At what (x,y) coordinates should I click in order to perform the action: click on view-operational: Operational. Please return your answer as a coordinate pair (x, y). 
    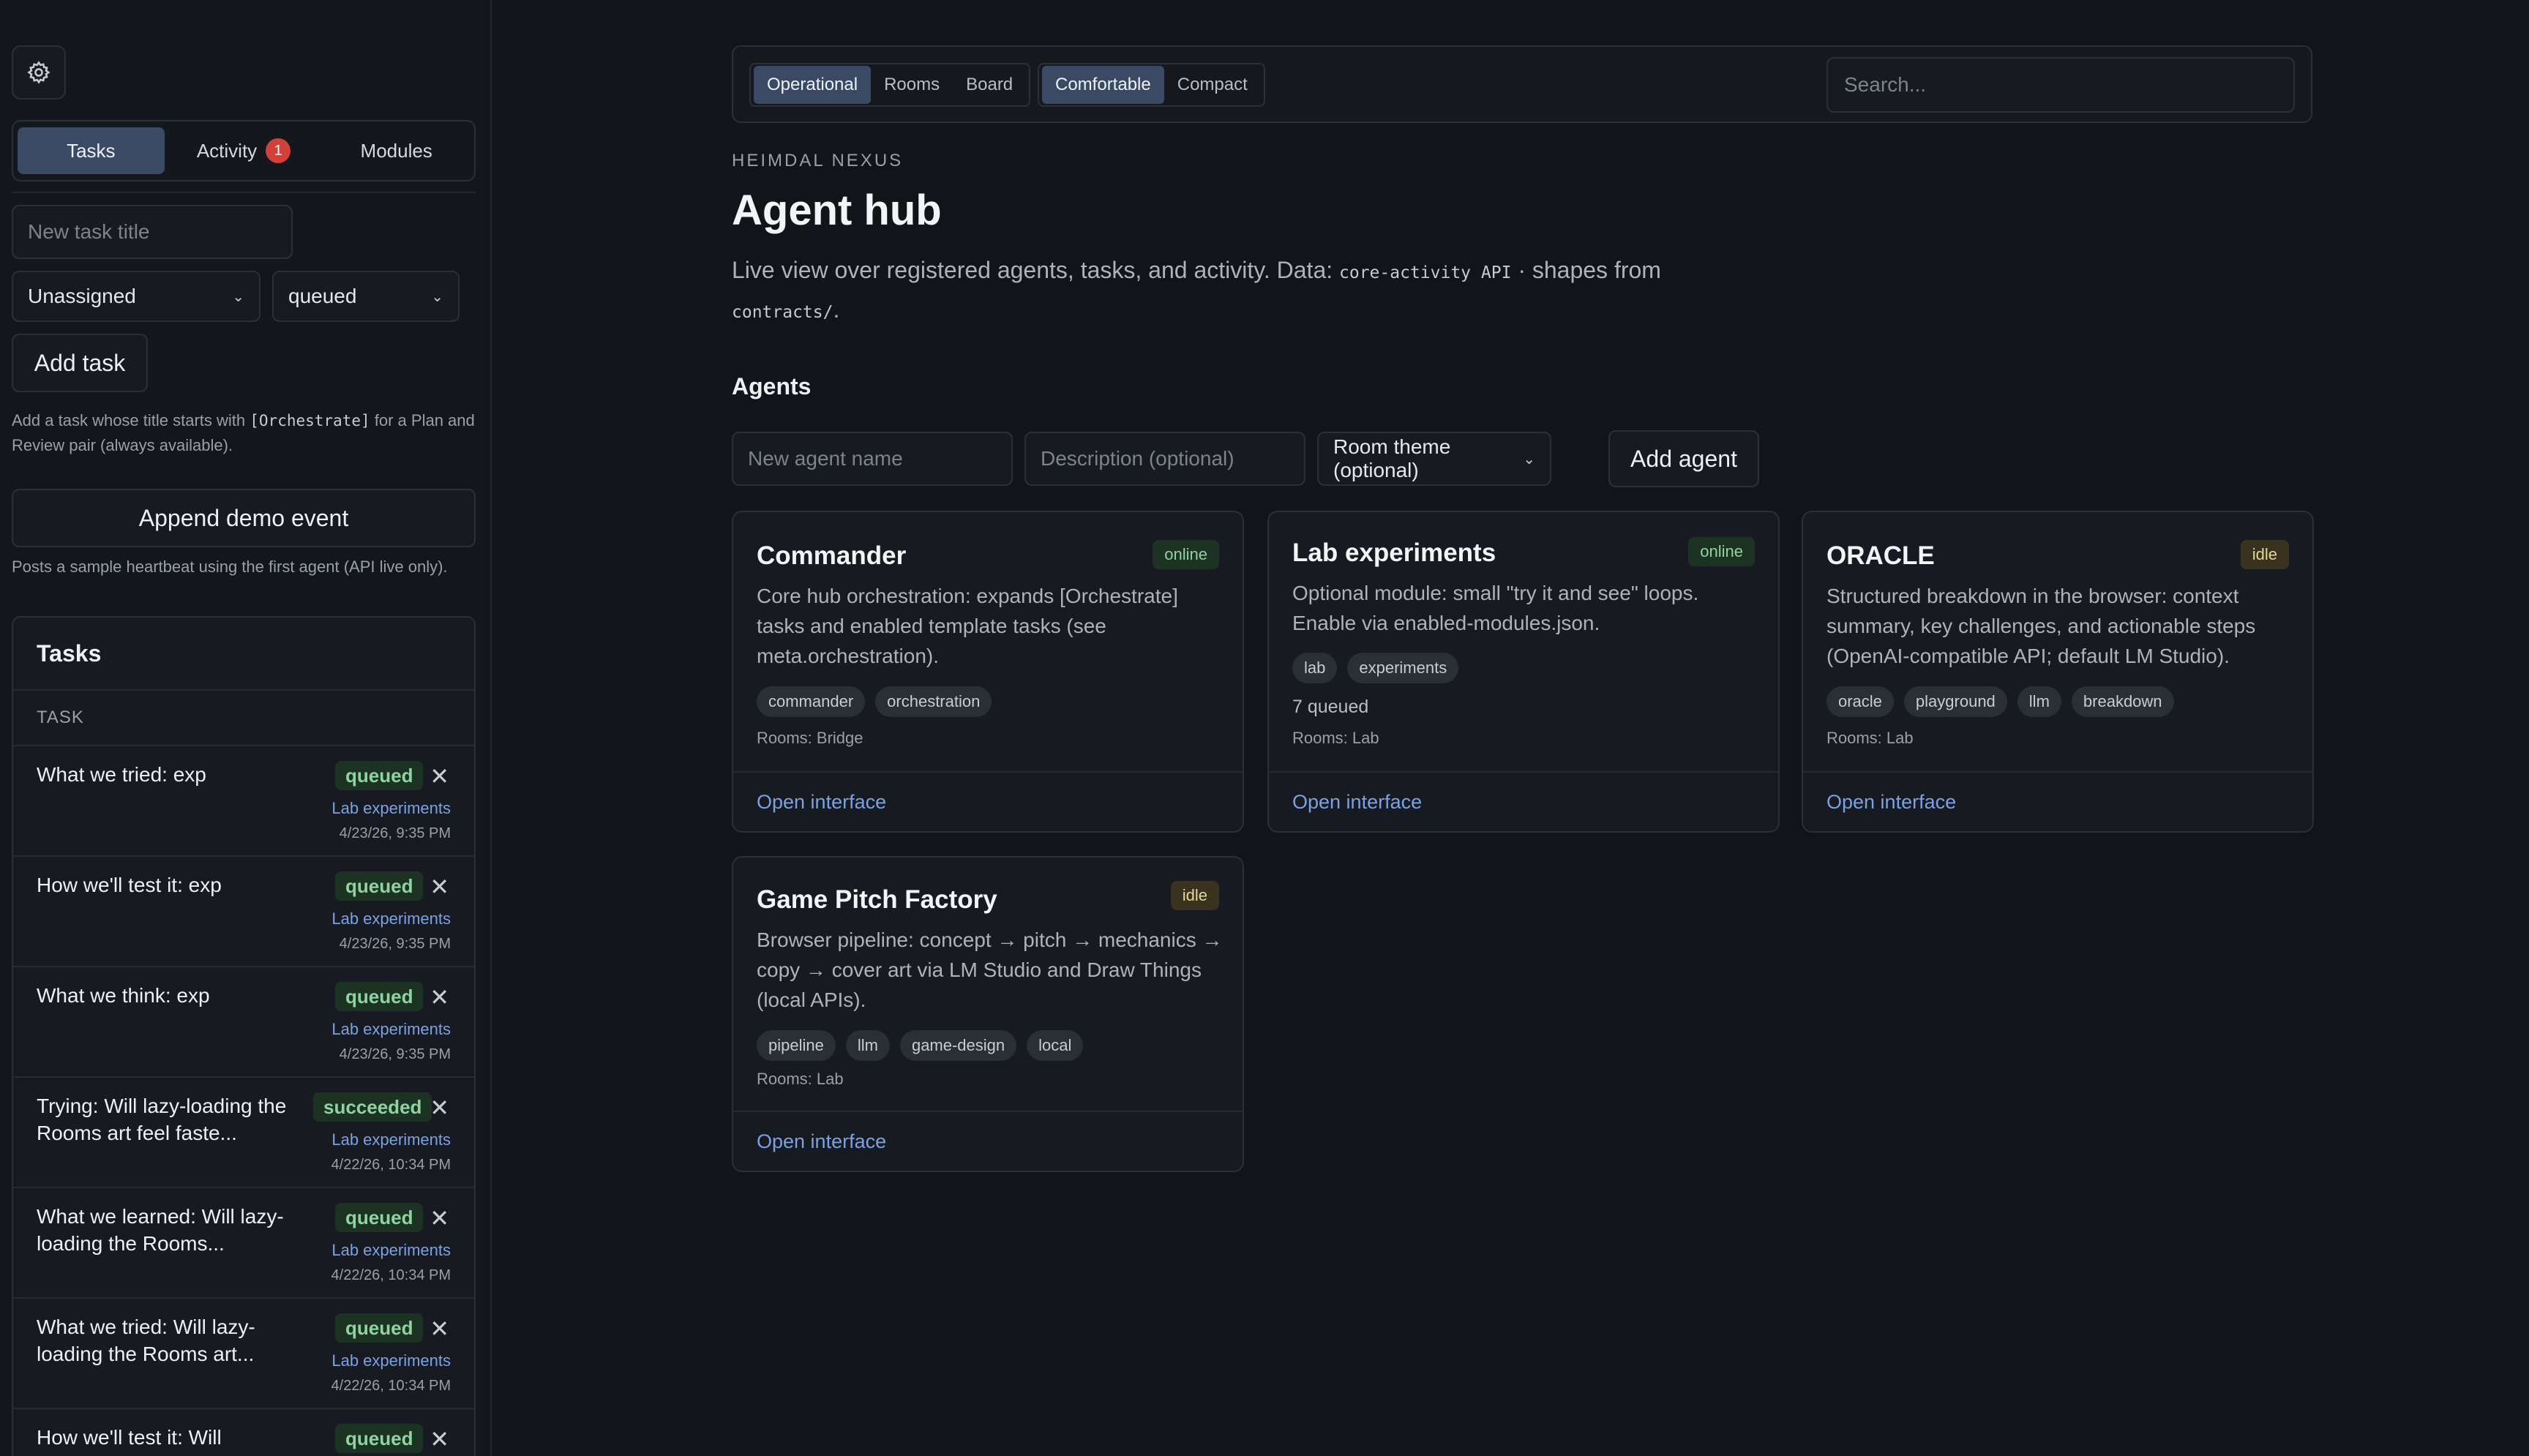
    Looking at the image, I should click on (813, 85).